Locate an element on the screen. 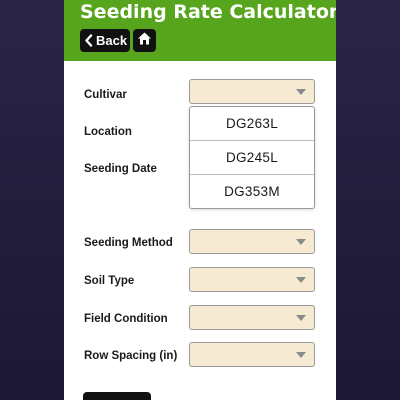 This screenshot has width=400, height=400. field-condition-select is located at coordinates (252, 317).